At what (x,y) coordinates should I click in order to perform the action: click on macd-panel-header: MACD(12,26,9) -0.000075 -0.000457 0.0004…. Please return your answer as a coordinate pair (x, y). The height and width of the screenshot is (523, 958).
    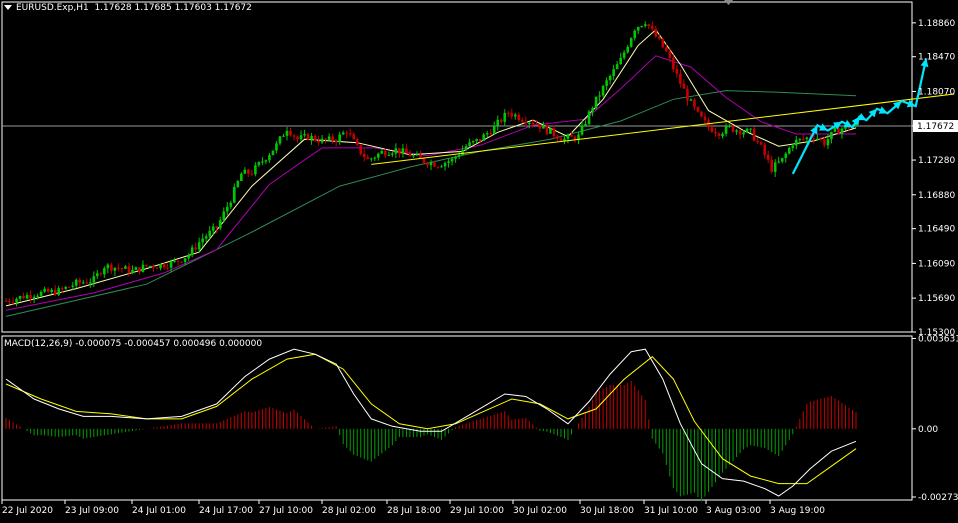
    Looking at the image, I should click on (133, 344).